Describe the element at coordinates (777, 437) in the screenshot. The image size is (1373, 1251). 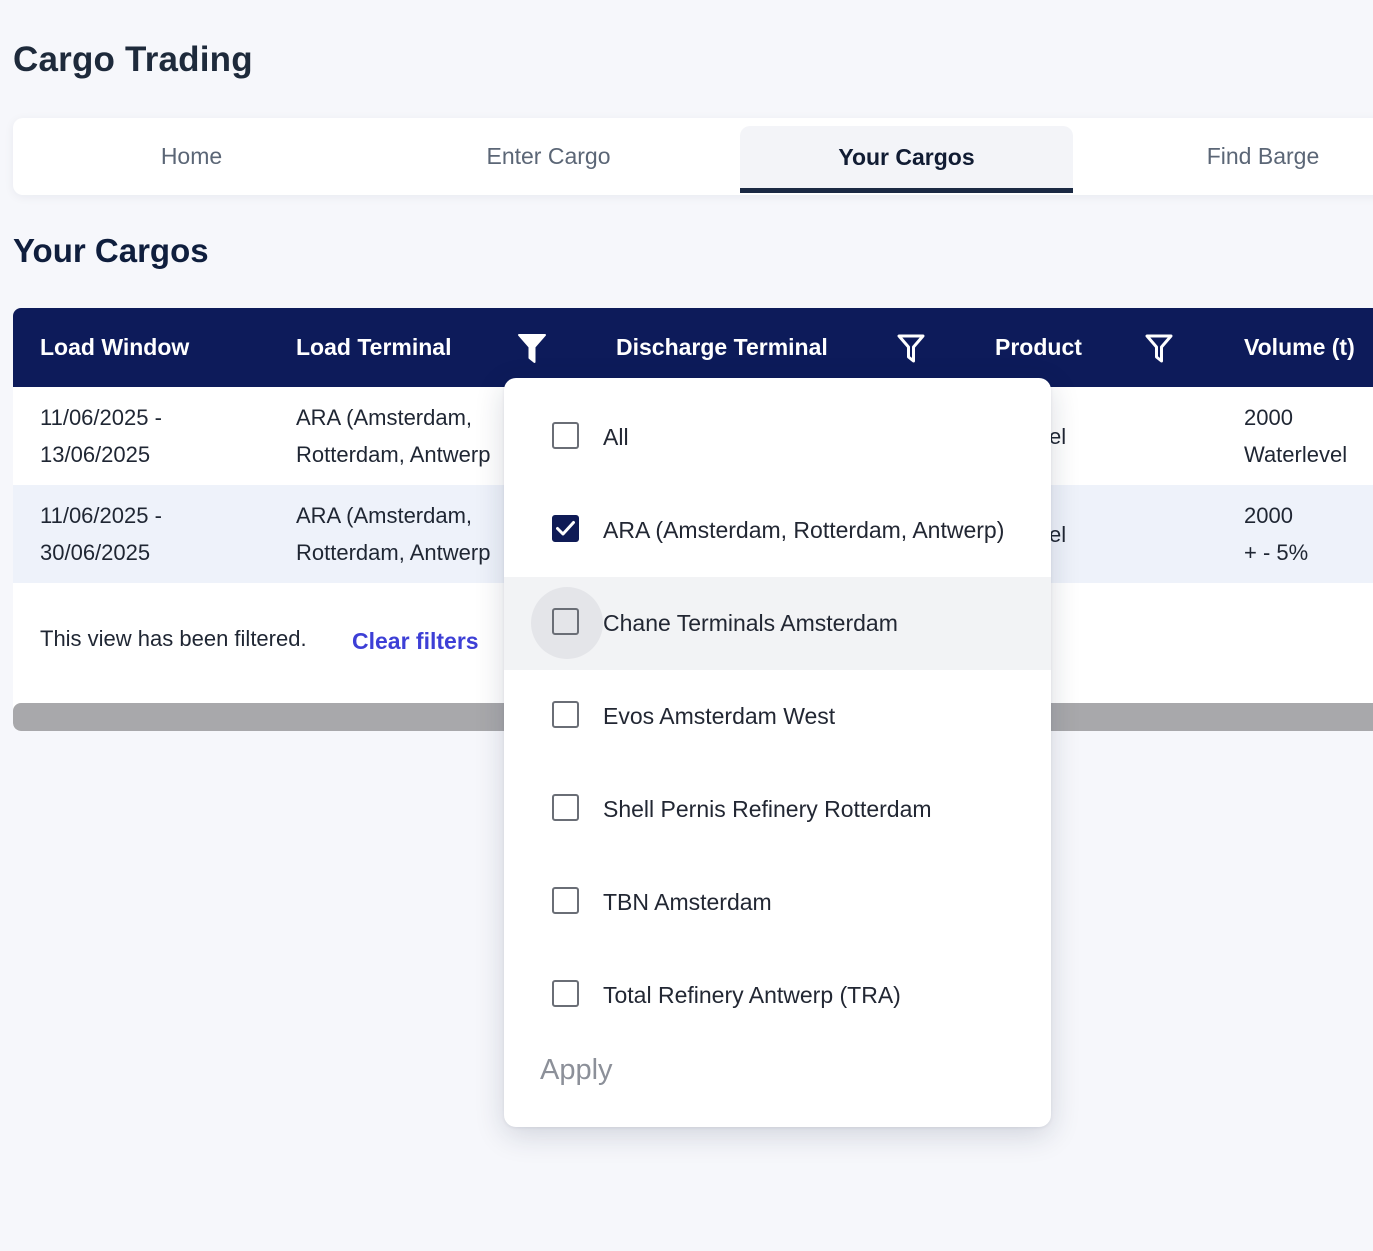
I see `filter-option-all: All` at that location.